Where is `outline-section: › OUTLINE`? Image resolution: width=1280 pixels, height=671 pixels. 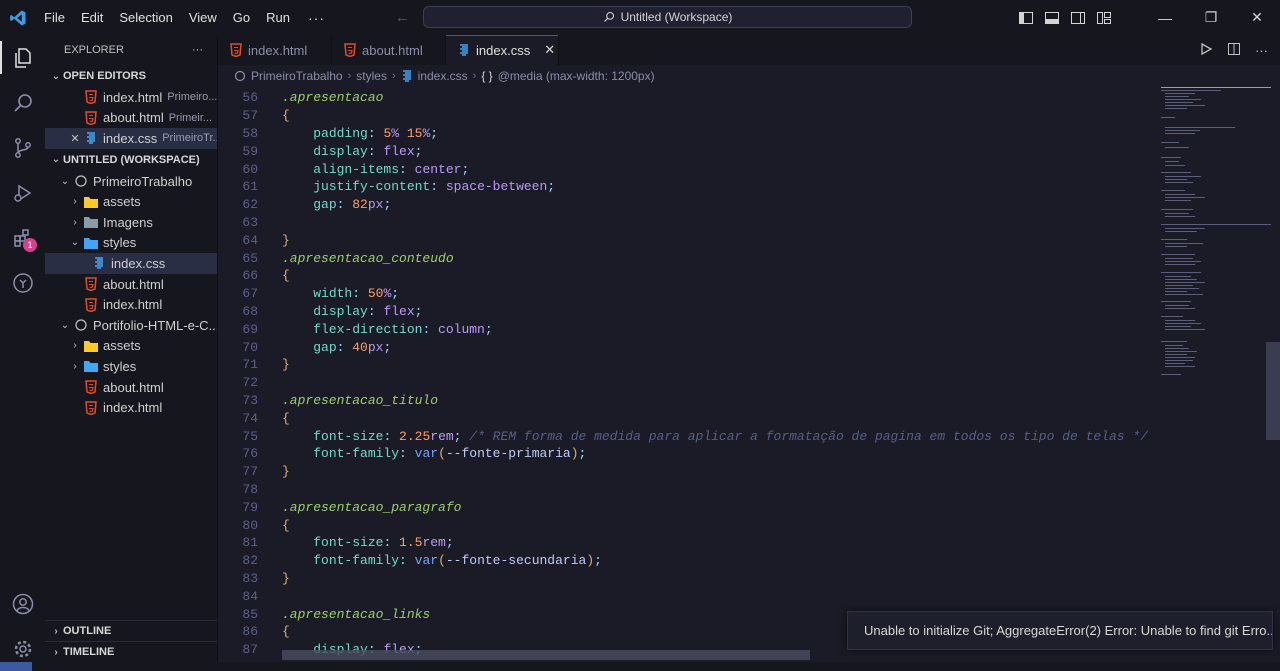 outline-section: › OUTLINE is located at coordinates (131, 630).